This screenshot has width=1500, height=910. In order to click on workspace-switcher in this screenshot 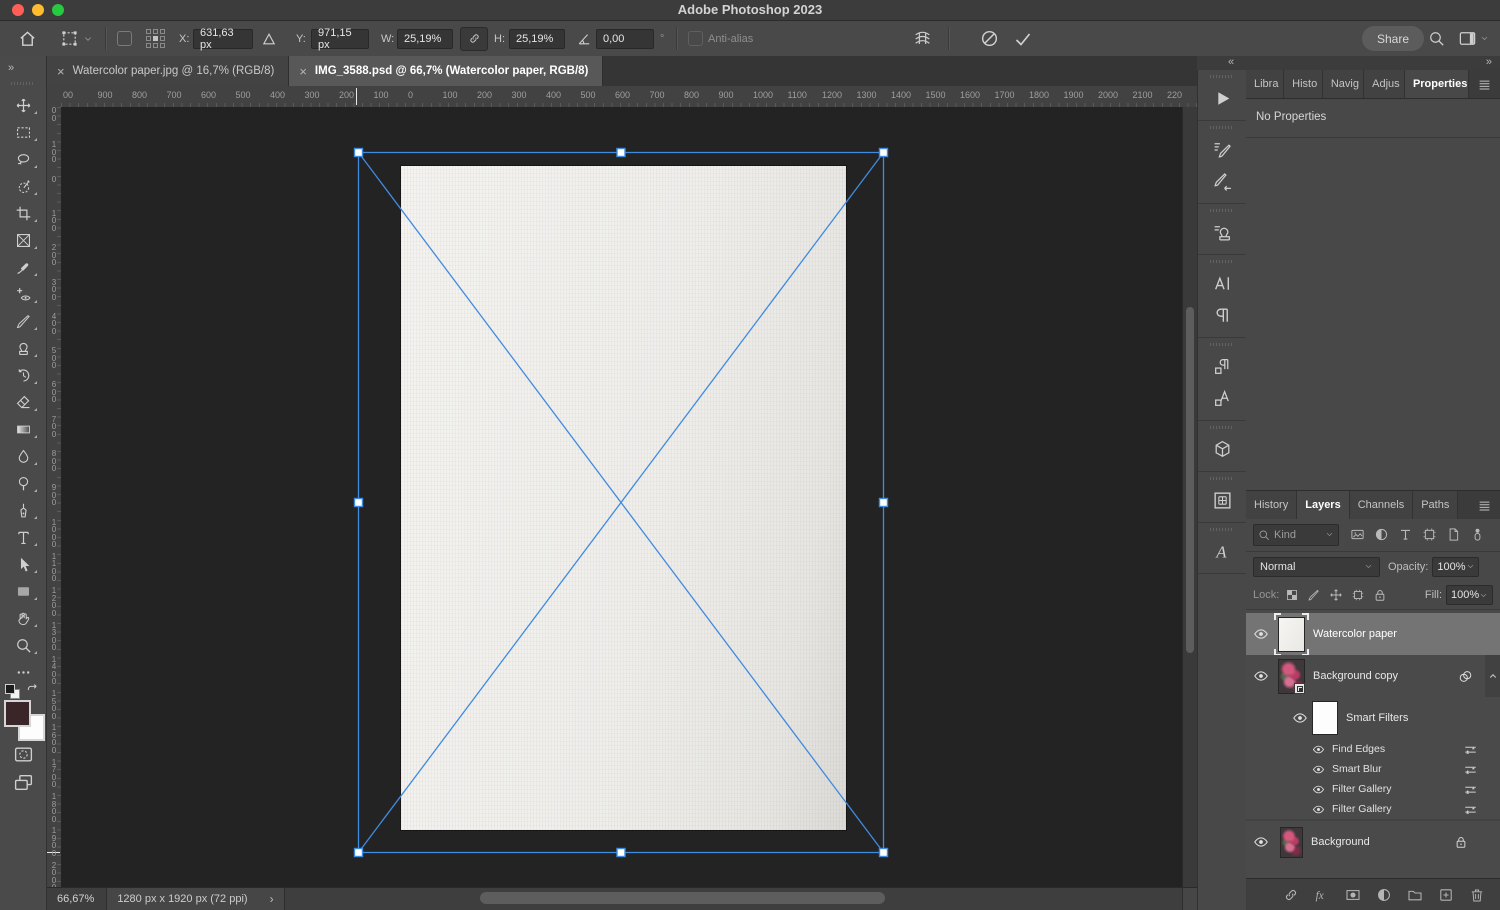, I will do `click(1473, 38)`.